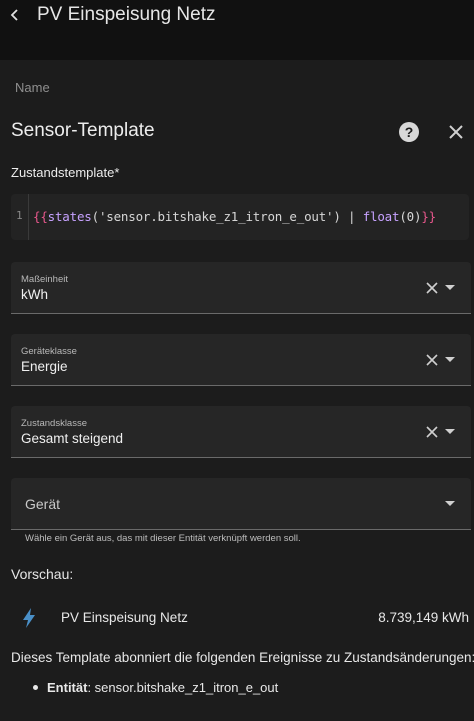  I want to click on editor-gutter: 1, so click(20, 217).